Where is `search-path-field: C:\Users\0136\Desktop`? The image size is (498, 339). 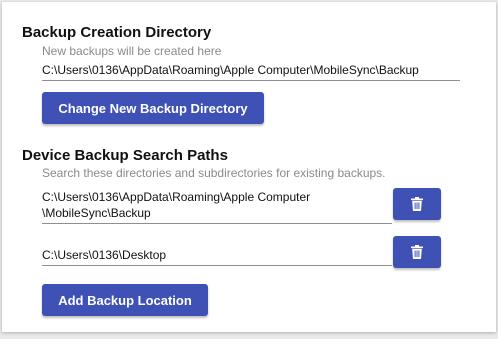
search-path-field: C:\Users\0136\Desktop is located at coordinates (217, 256).